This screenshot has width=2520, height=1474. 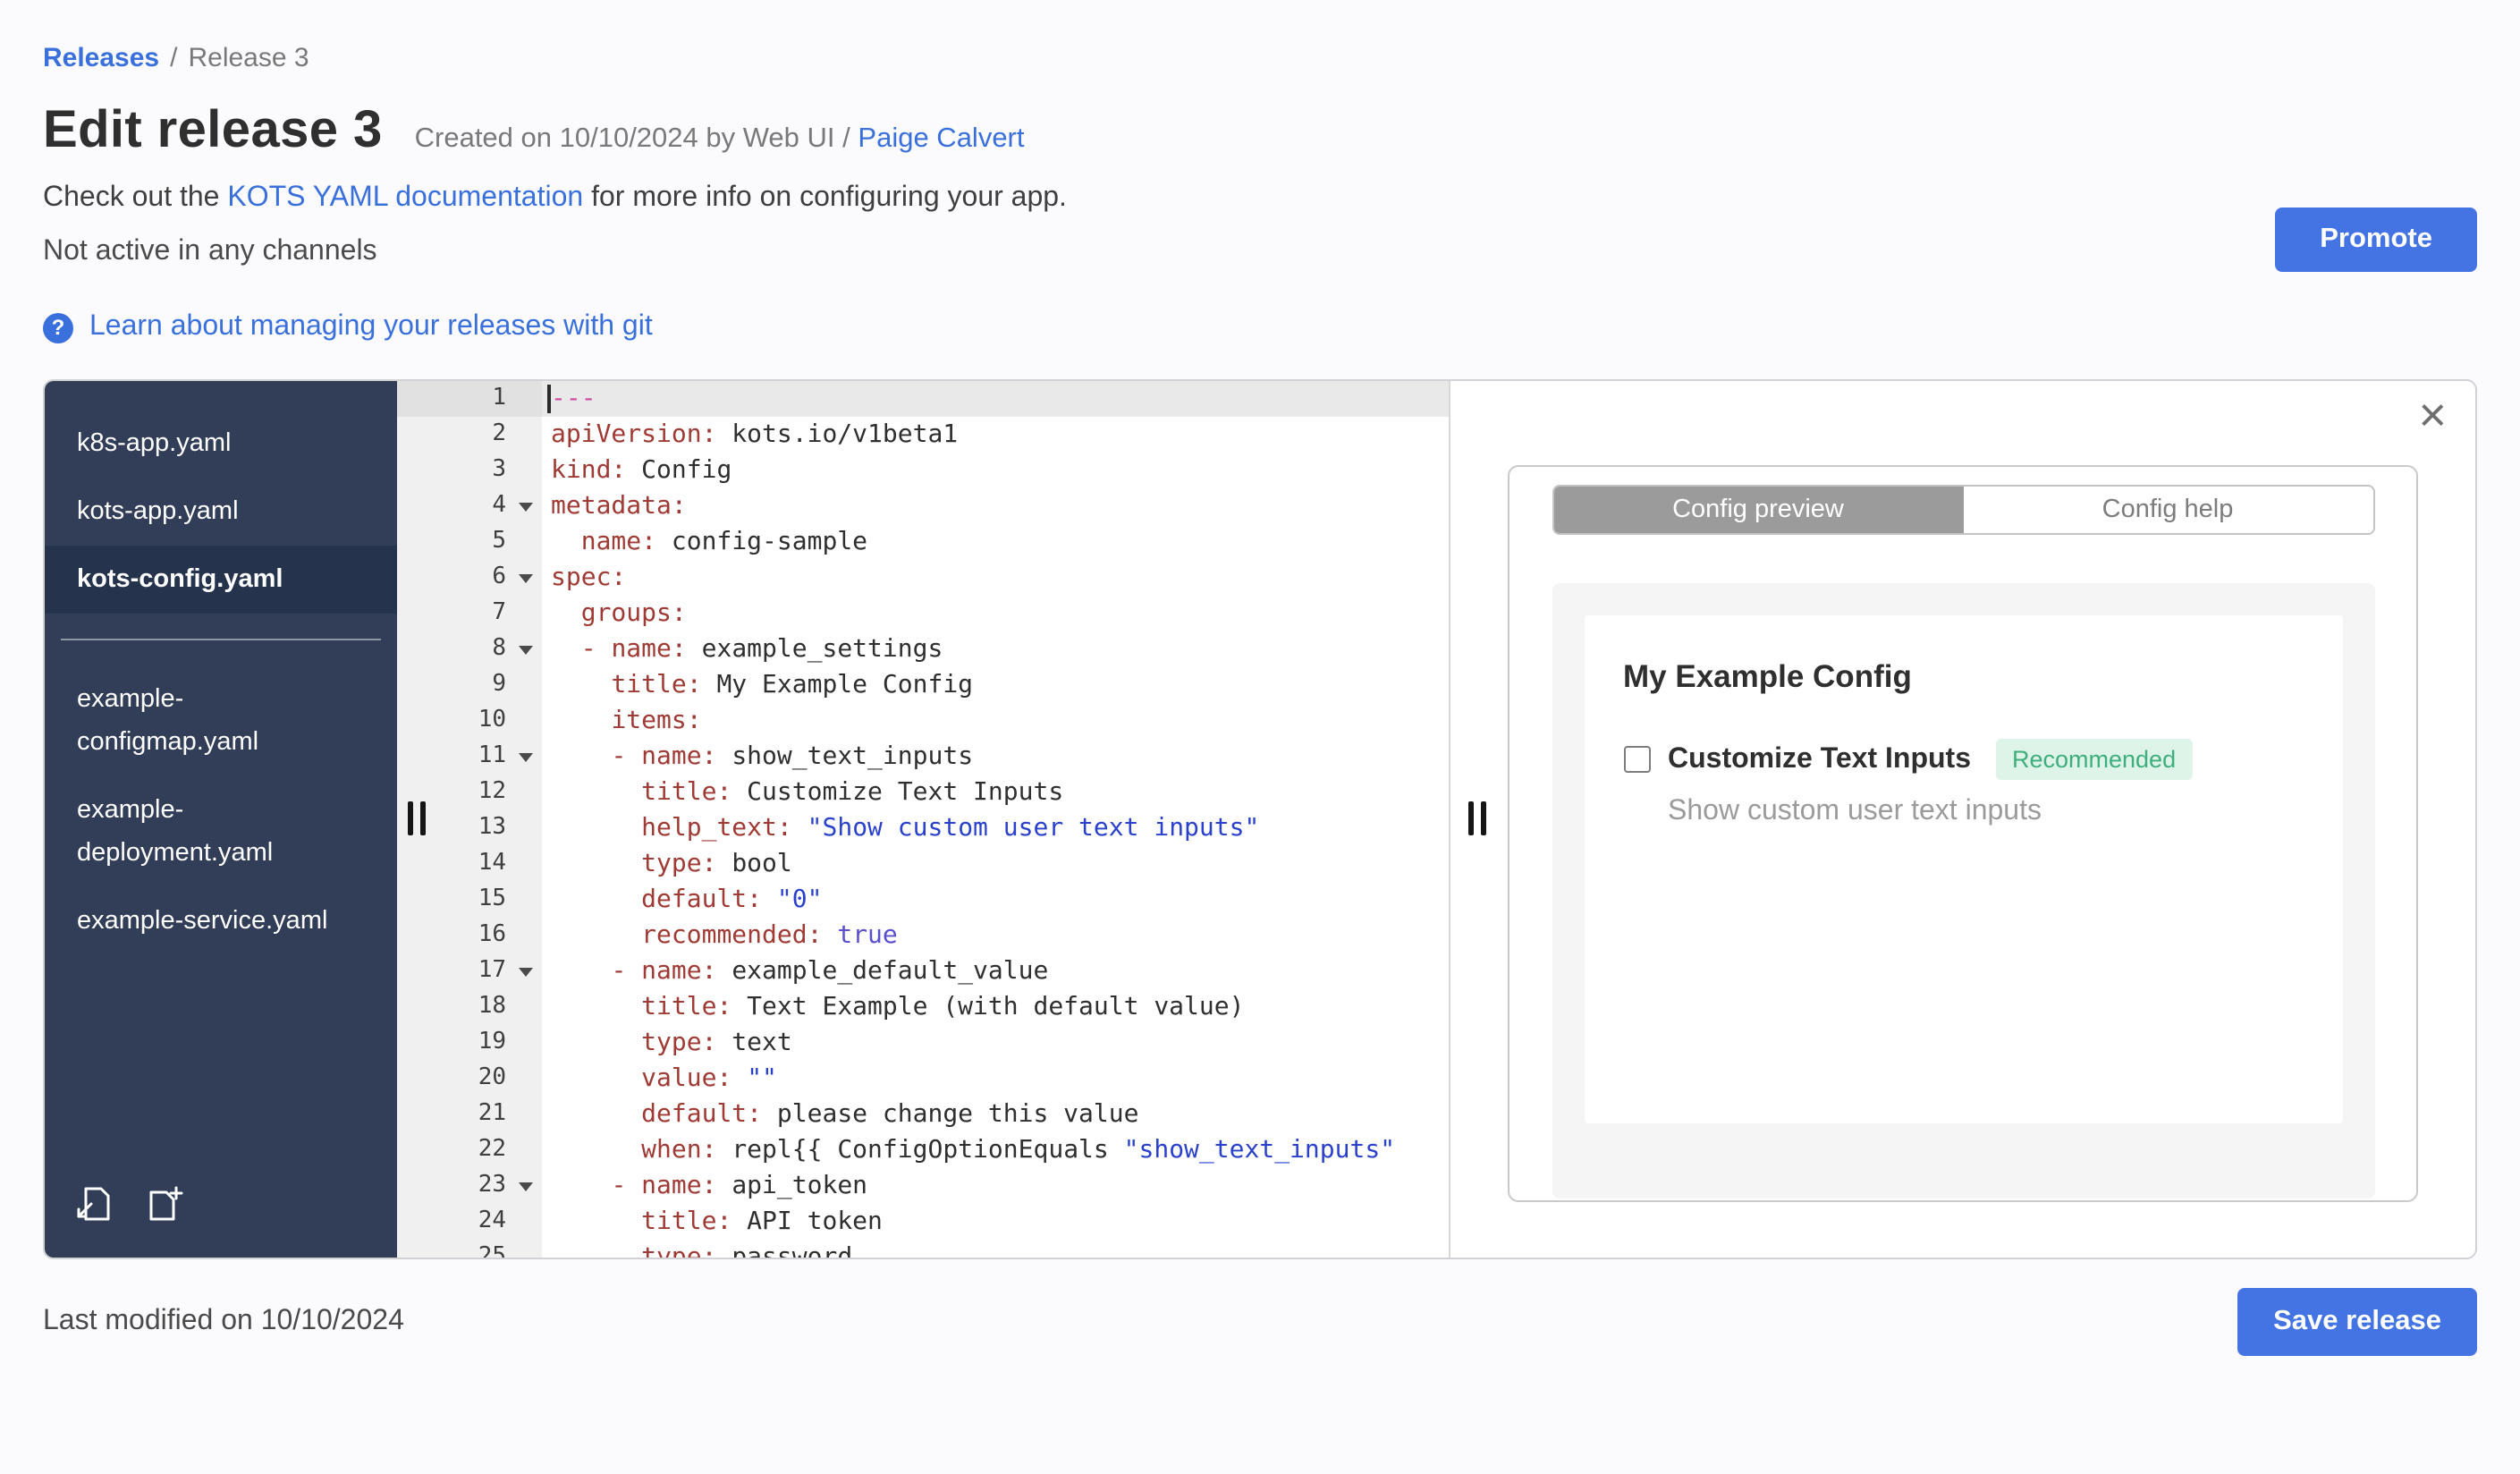 What do you see at coordinates (58, 327) in the screenshot?
I see `help-question-icon: ?` at bounding box center [58, 327].